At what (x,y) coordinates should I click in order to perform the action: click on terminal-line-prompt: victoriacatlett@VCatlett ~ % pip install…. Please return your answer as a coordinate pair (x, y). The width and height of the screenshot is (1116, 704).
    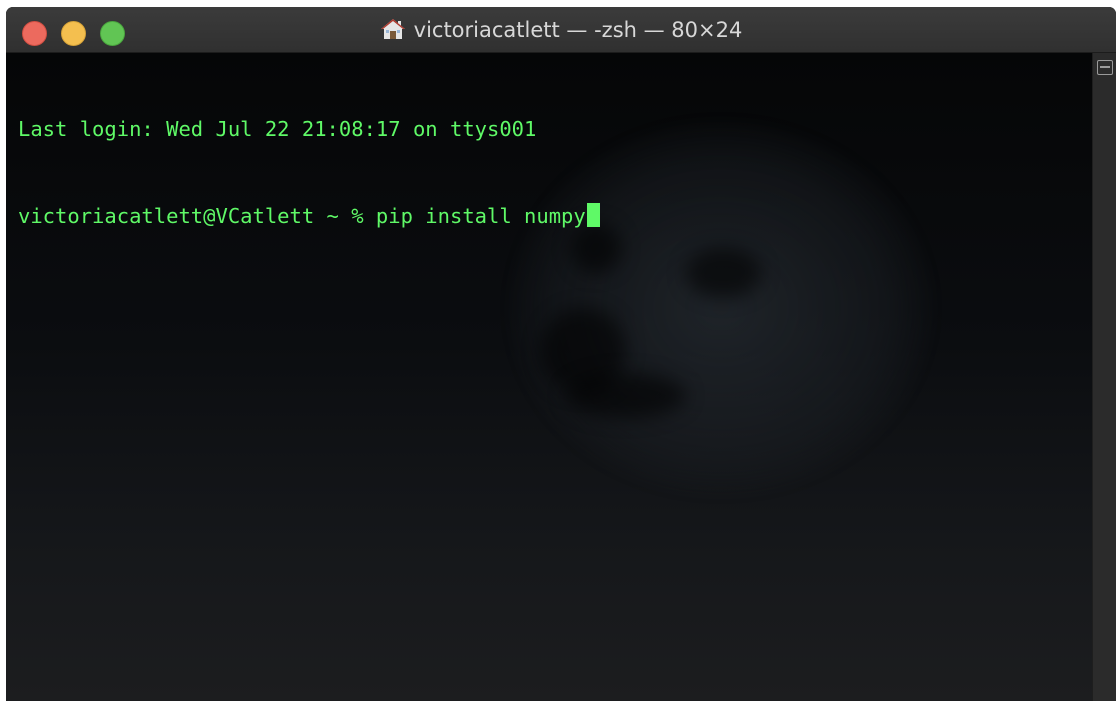
    Looking at the image, I should click on (309, 216).